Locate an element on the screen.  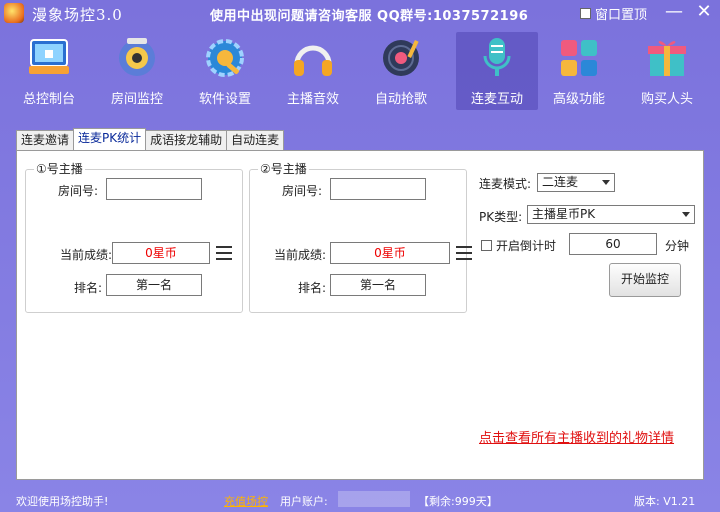
anchor1-score-field: 0星币 is located at coordinates (161, 253).